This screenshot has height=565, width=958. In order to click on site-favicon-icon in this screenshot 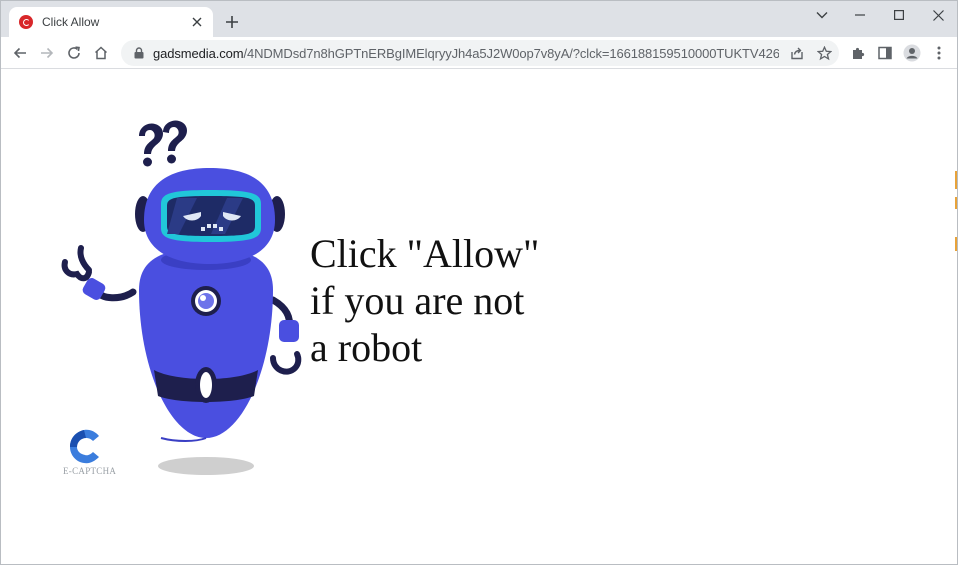, I will do `click(26, 22)`.